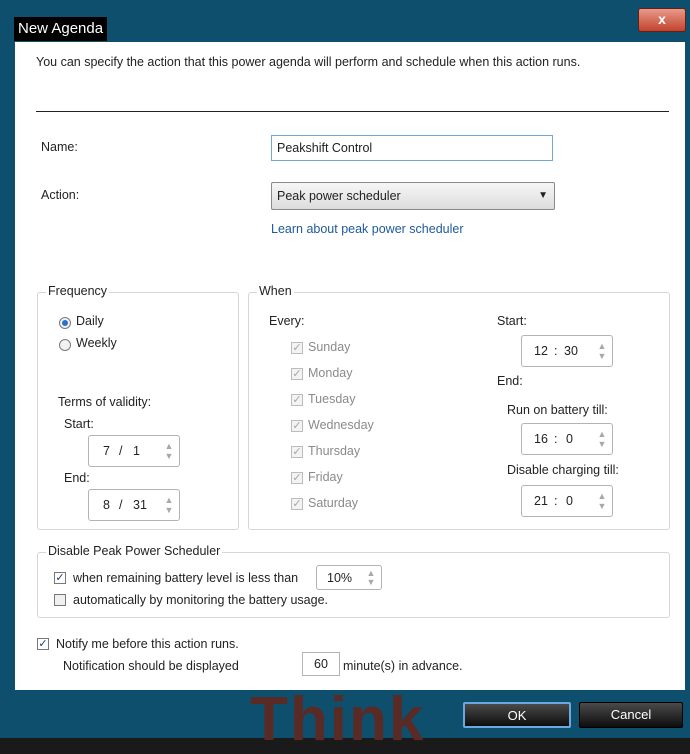  What do you see at coordinates (106, 451) in the screenshot?
I see `start-month: 7` at bounding box center [106, 451].